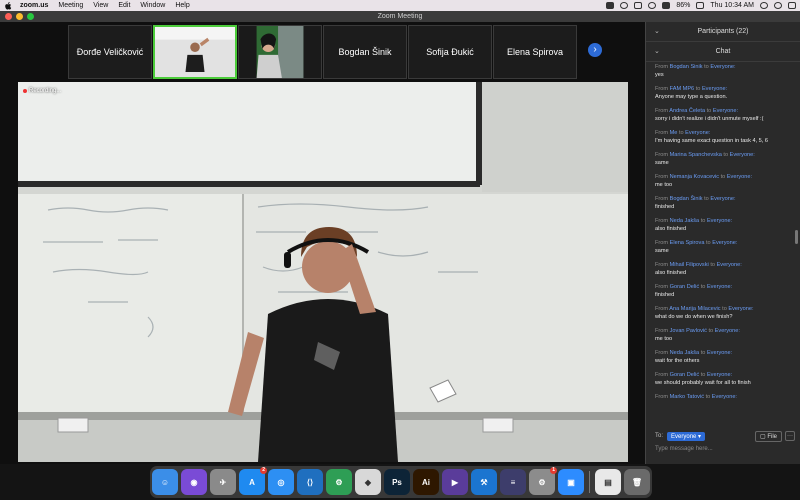 The image size is (800, 500). Describe the element at coordinates (659, 74) in the screenshot. I see `chat-message-text: yes` at that location.